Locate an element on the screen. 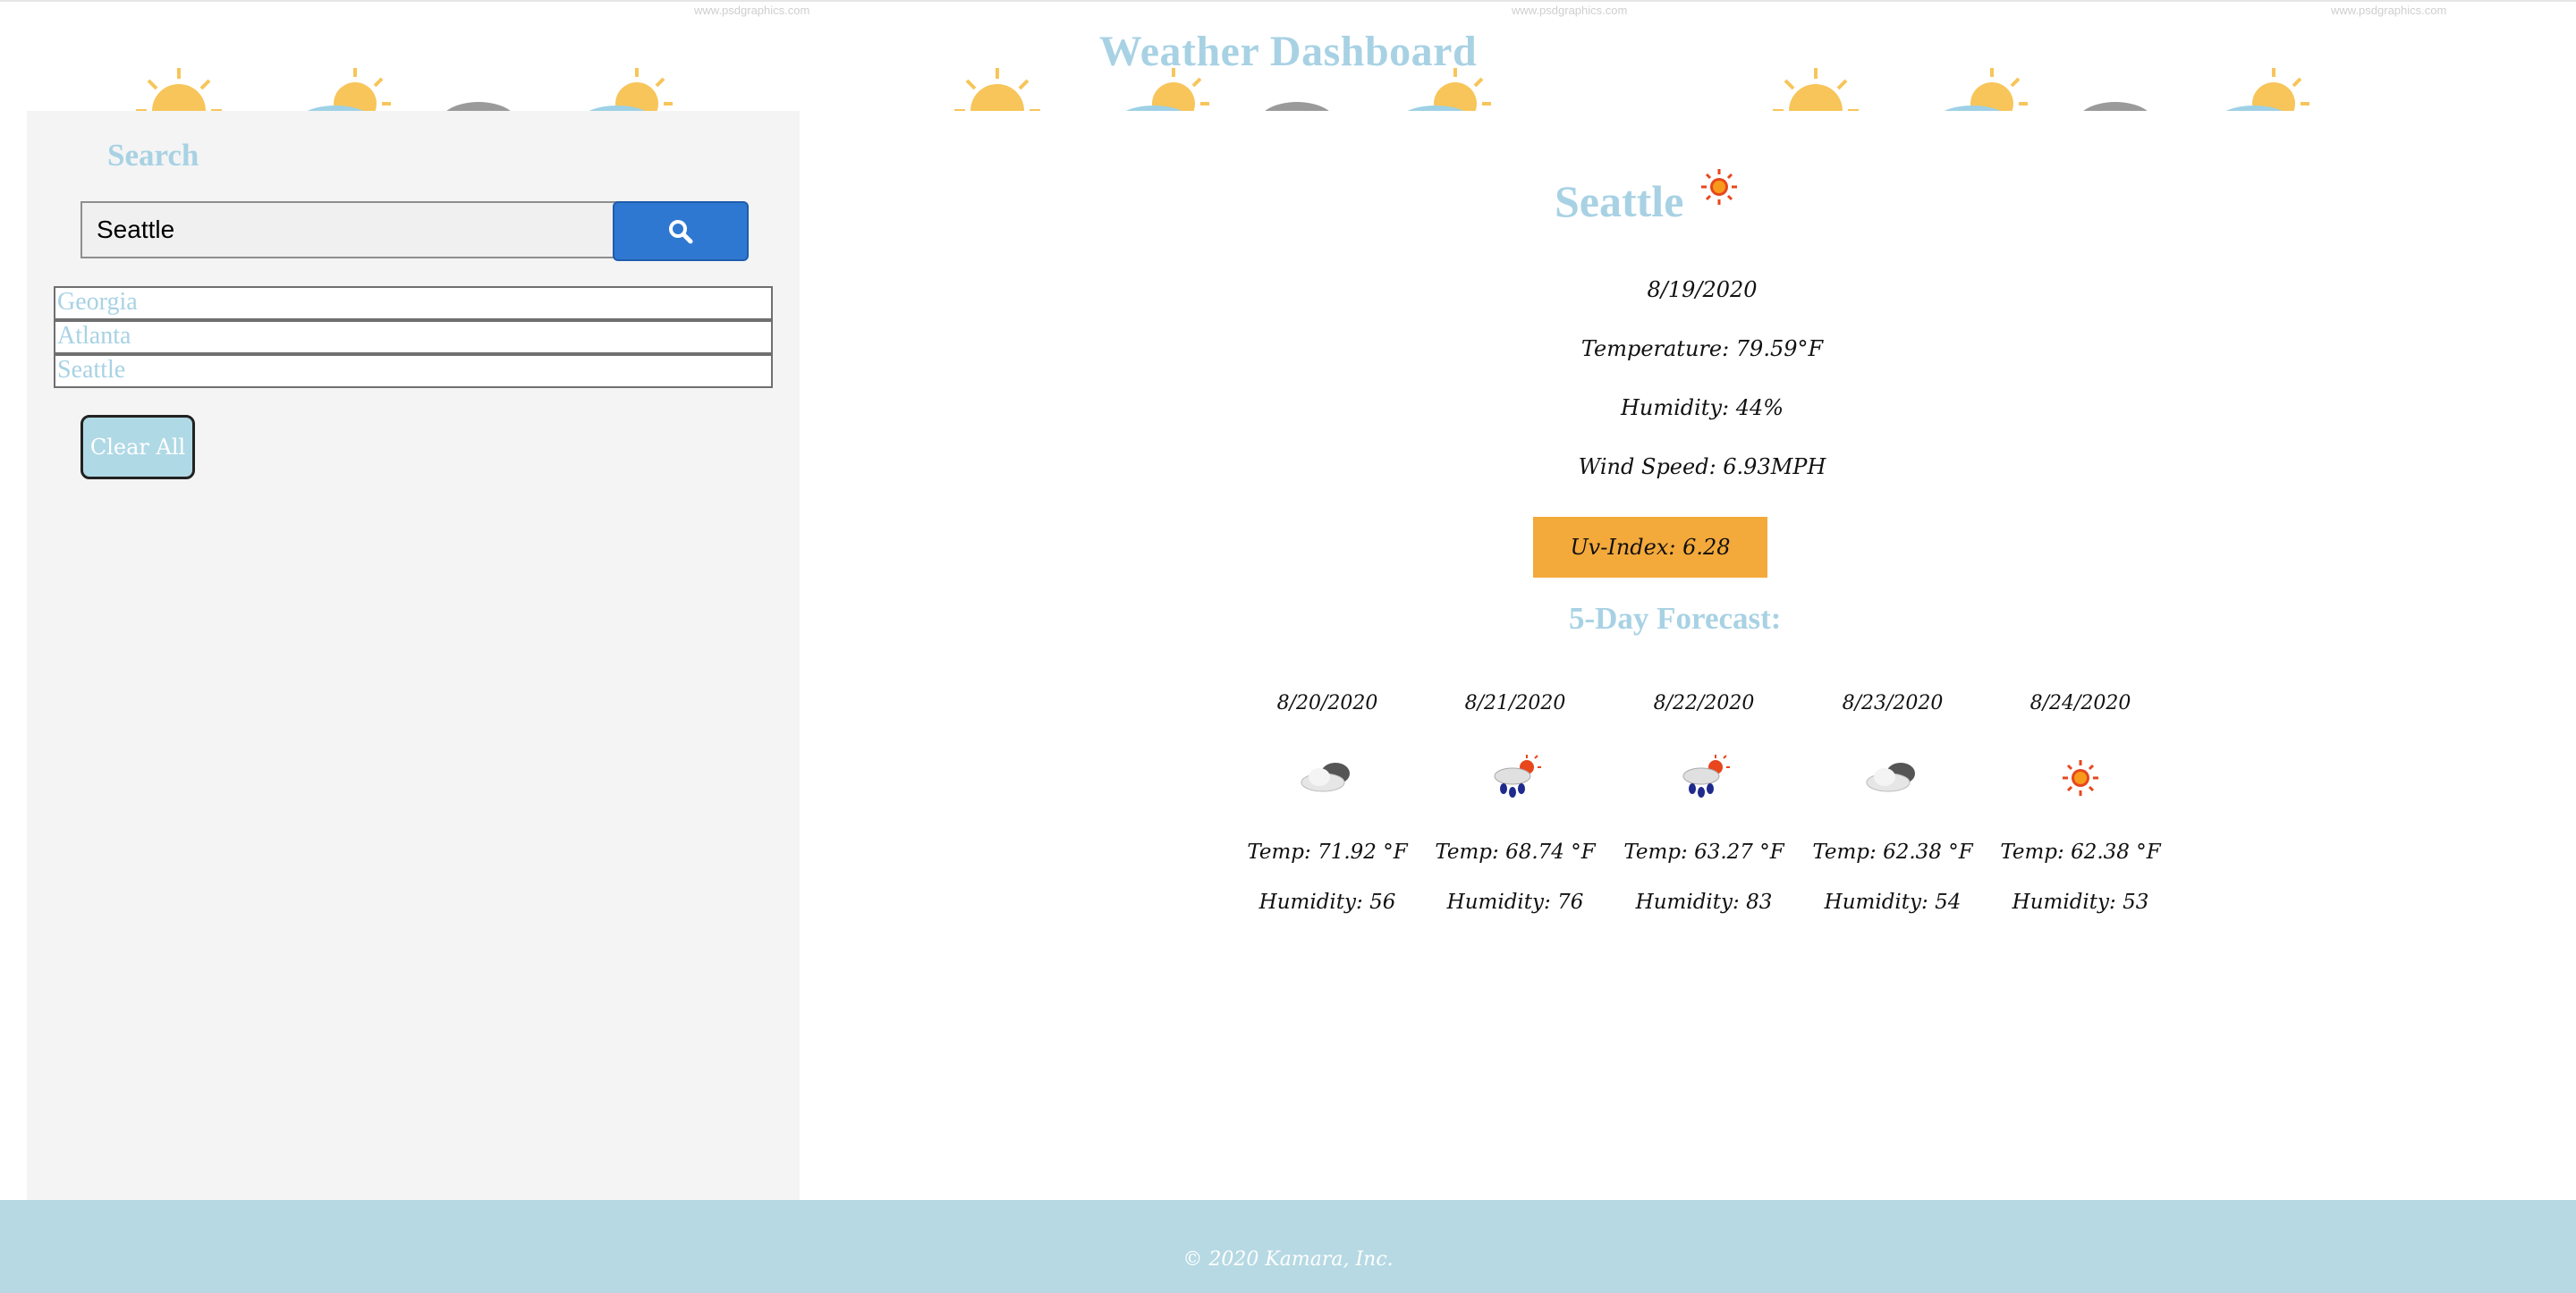 The image size is (2576, 1293). forecast-card: 8/23/2020 Temp: 62.38 °F Humidity: 54 is located at coordinates (1892, 803).